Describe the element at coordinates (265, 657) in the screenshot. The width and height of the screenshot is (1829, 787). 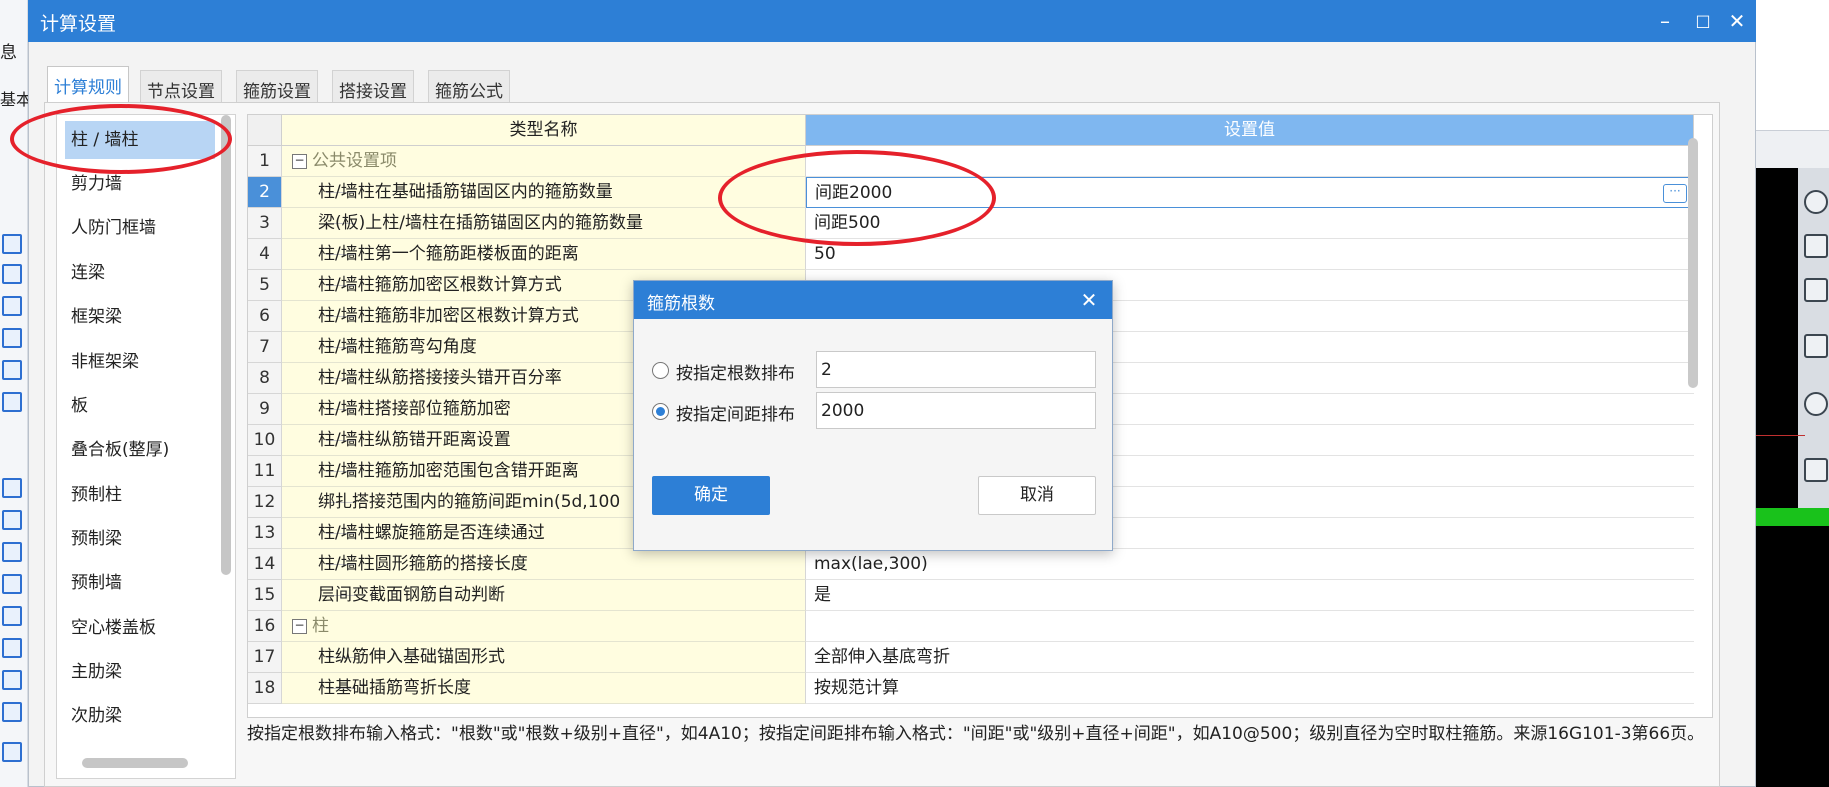
I see `row-number: 17` at that location.